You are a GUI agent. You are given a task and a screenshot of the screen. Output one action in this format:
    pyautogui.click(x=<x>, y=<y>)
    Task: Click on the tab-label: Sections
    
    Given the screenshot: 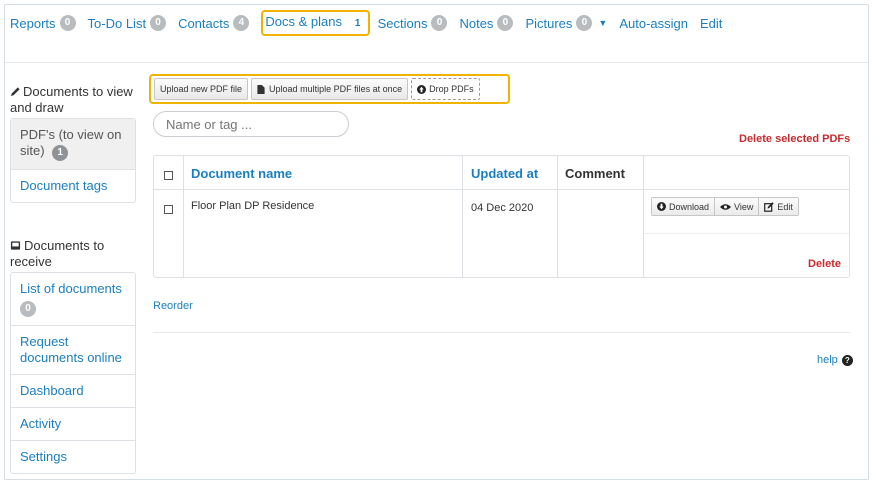 What is the action you would take?
    pyautogui.click(x=402, y=23)
    